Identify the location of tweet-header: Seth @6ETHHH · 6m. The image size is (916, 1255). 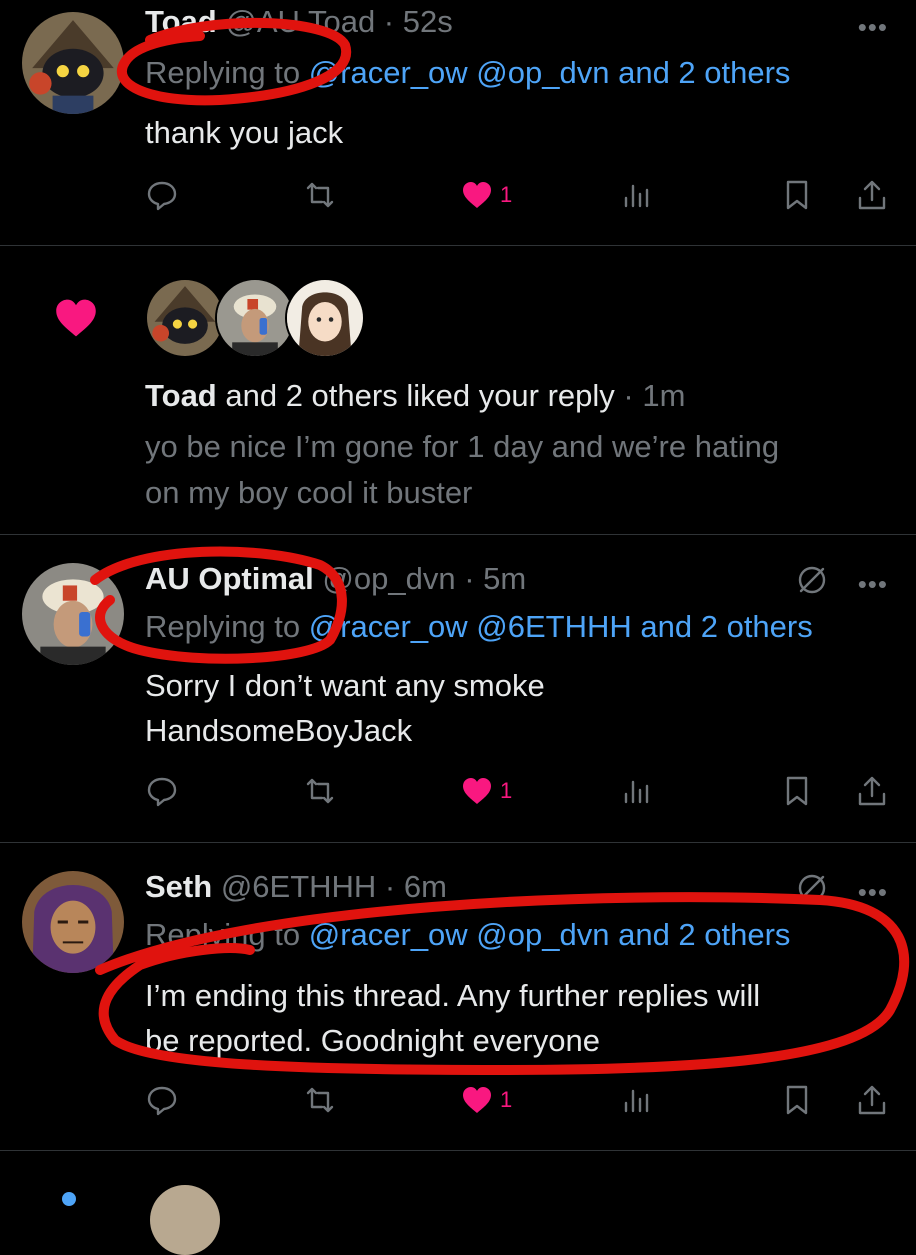
(296, 887).